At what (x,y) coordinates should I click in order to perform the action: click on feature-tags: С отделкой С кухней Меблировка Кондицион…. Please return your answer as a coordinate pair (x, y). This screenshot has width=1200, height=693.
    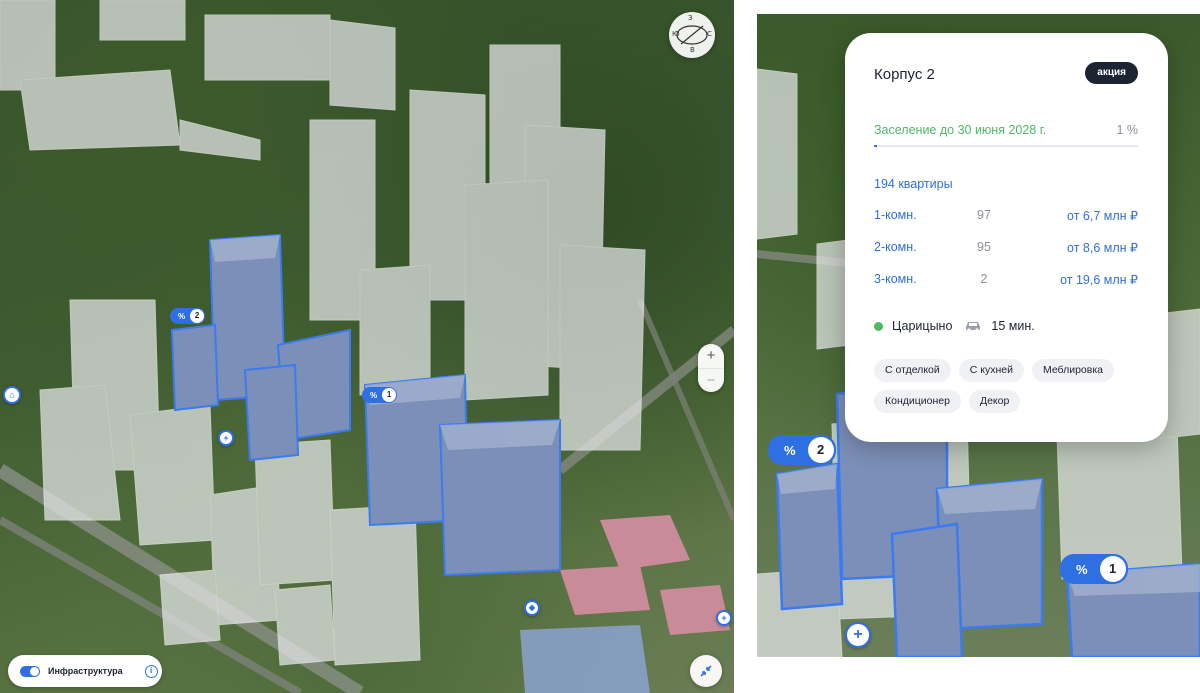
    Looking at the image, I should click on (1011, 386).